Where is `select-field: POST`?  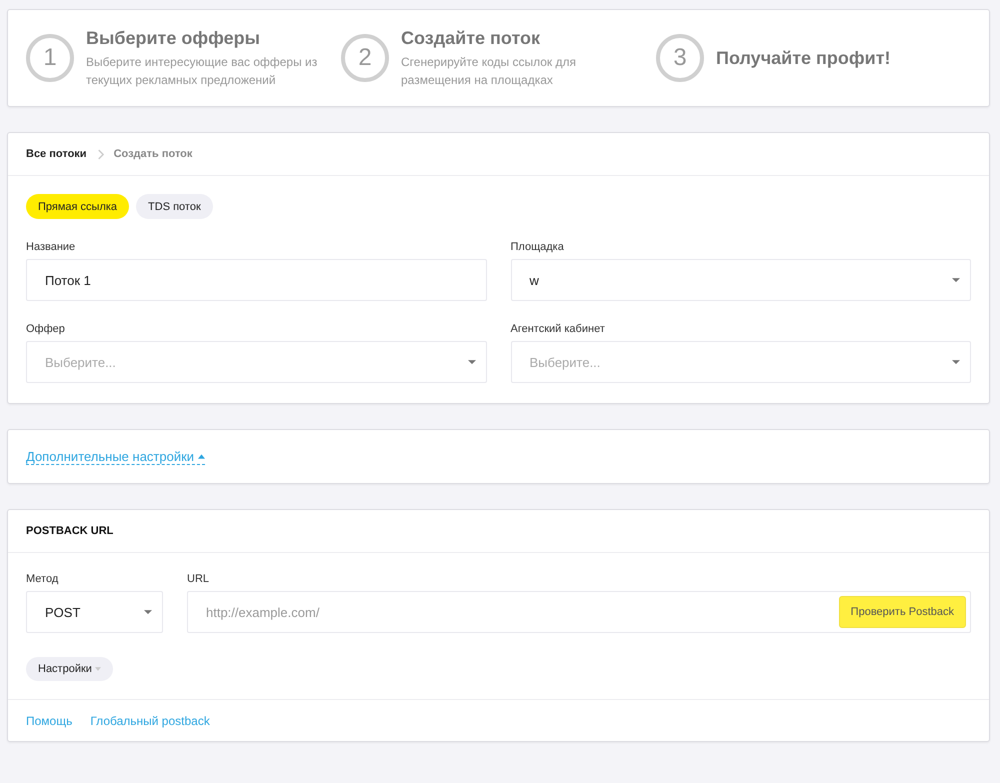 select-field: POST is located at coordinates (94, 612).